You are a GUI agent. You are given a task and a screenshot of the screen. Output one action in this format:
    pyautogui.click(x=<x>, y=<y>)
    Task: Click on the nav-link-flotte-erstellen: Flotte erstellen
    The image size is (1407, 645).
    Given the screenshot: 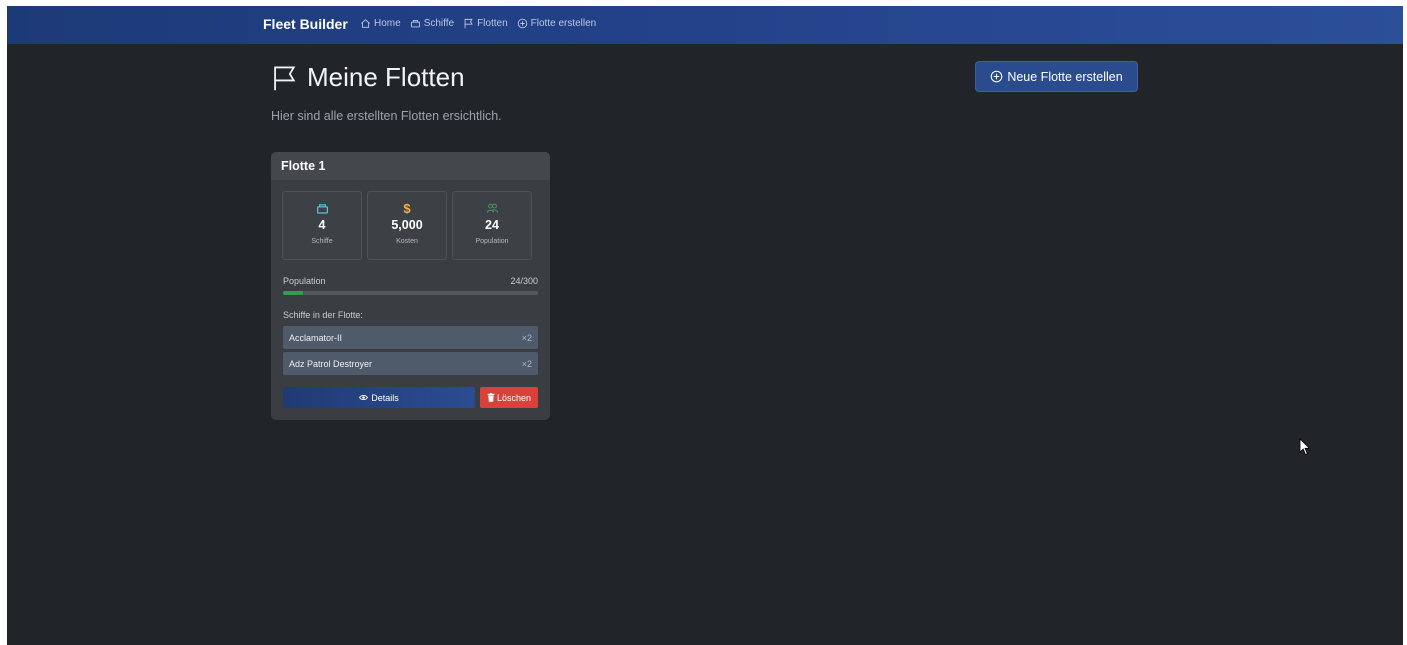 What is the action you would take?
    pyautogui.click(x=557, y=23)
    